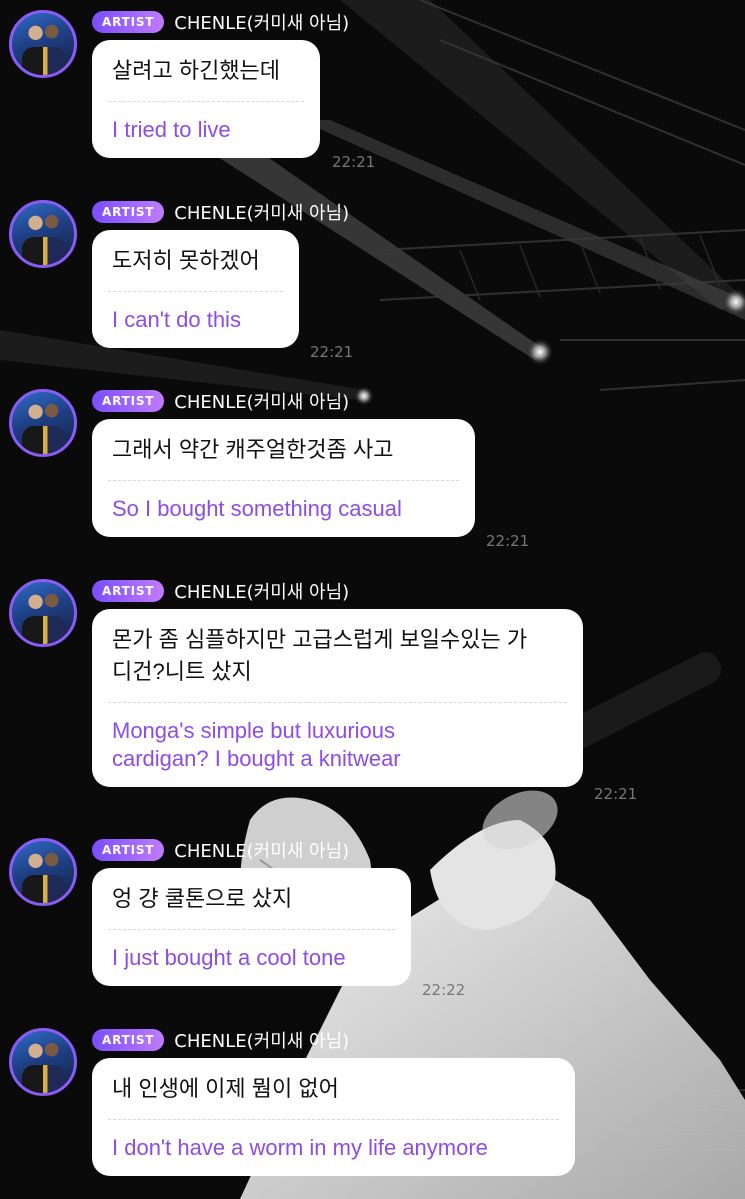 This screenshot has height=1199, width=745. Describe the element at coordinates (320, 655) in the screenshot. I see `original-text: 몬가 좀 심플하지만 고급스럽게 보일수있는 가 디건?니트 샀지` at that location.